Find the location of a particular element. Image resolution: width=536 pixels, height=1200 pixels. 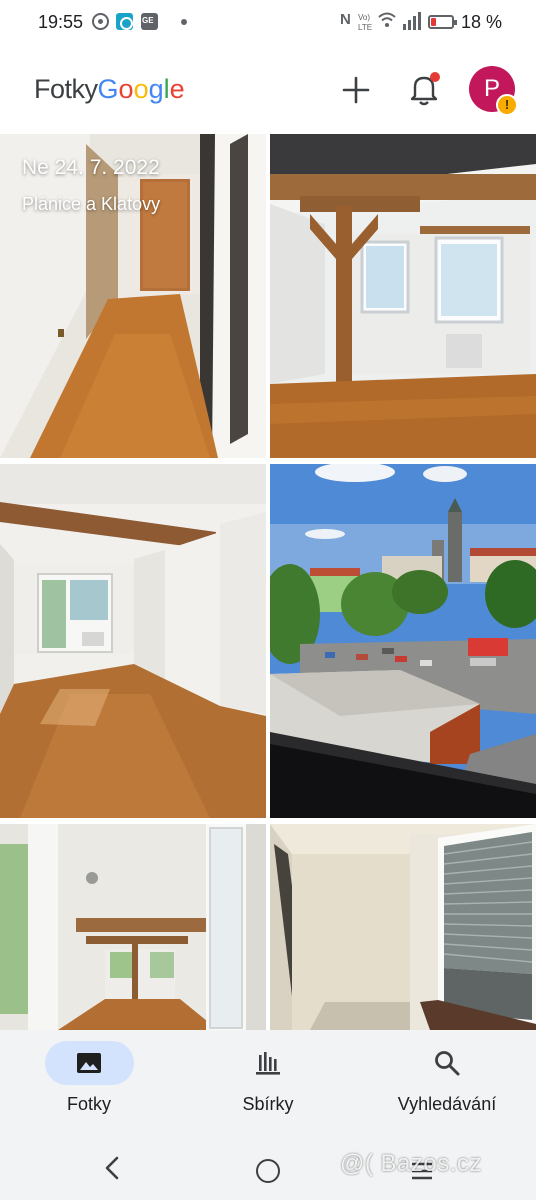

signal-icon is located at coordinates (412, 21).